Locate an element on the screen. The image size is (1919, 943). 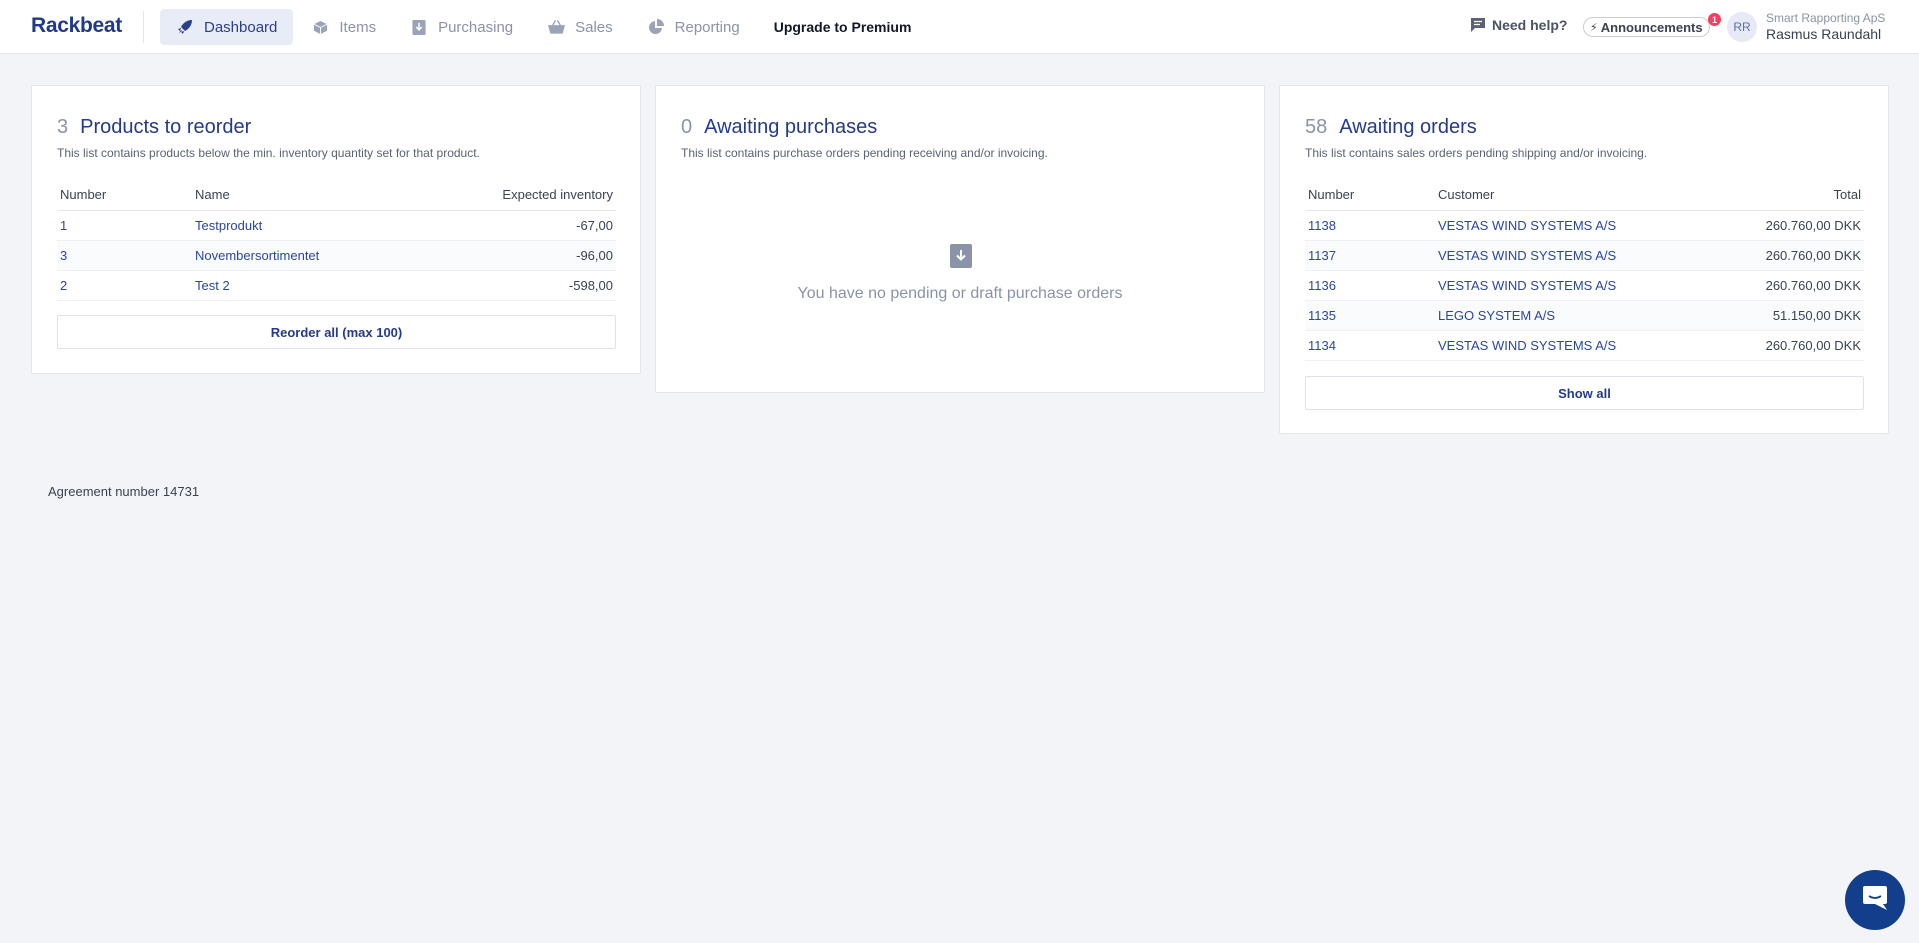
card-header: 0 Awaiting purchases is located at coordinates (779, 127).